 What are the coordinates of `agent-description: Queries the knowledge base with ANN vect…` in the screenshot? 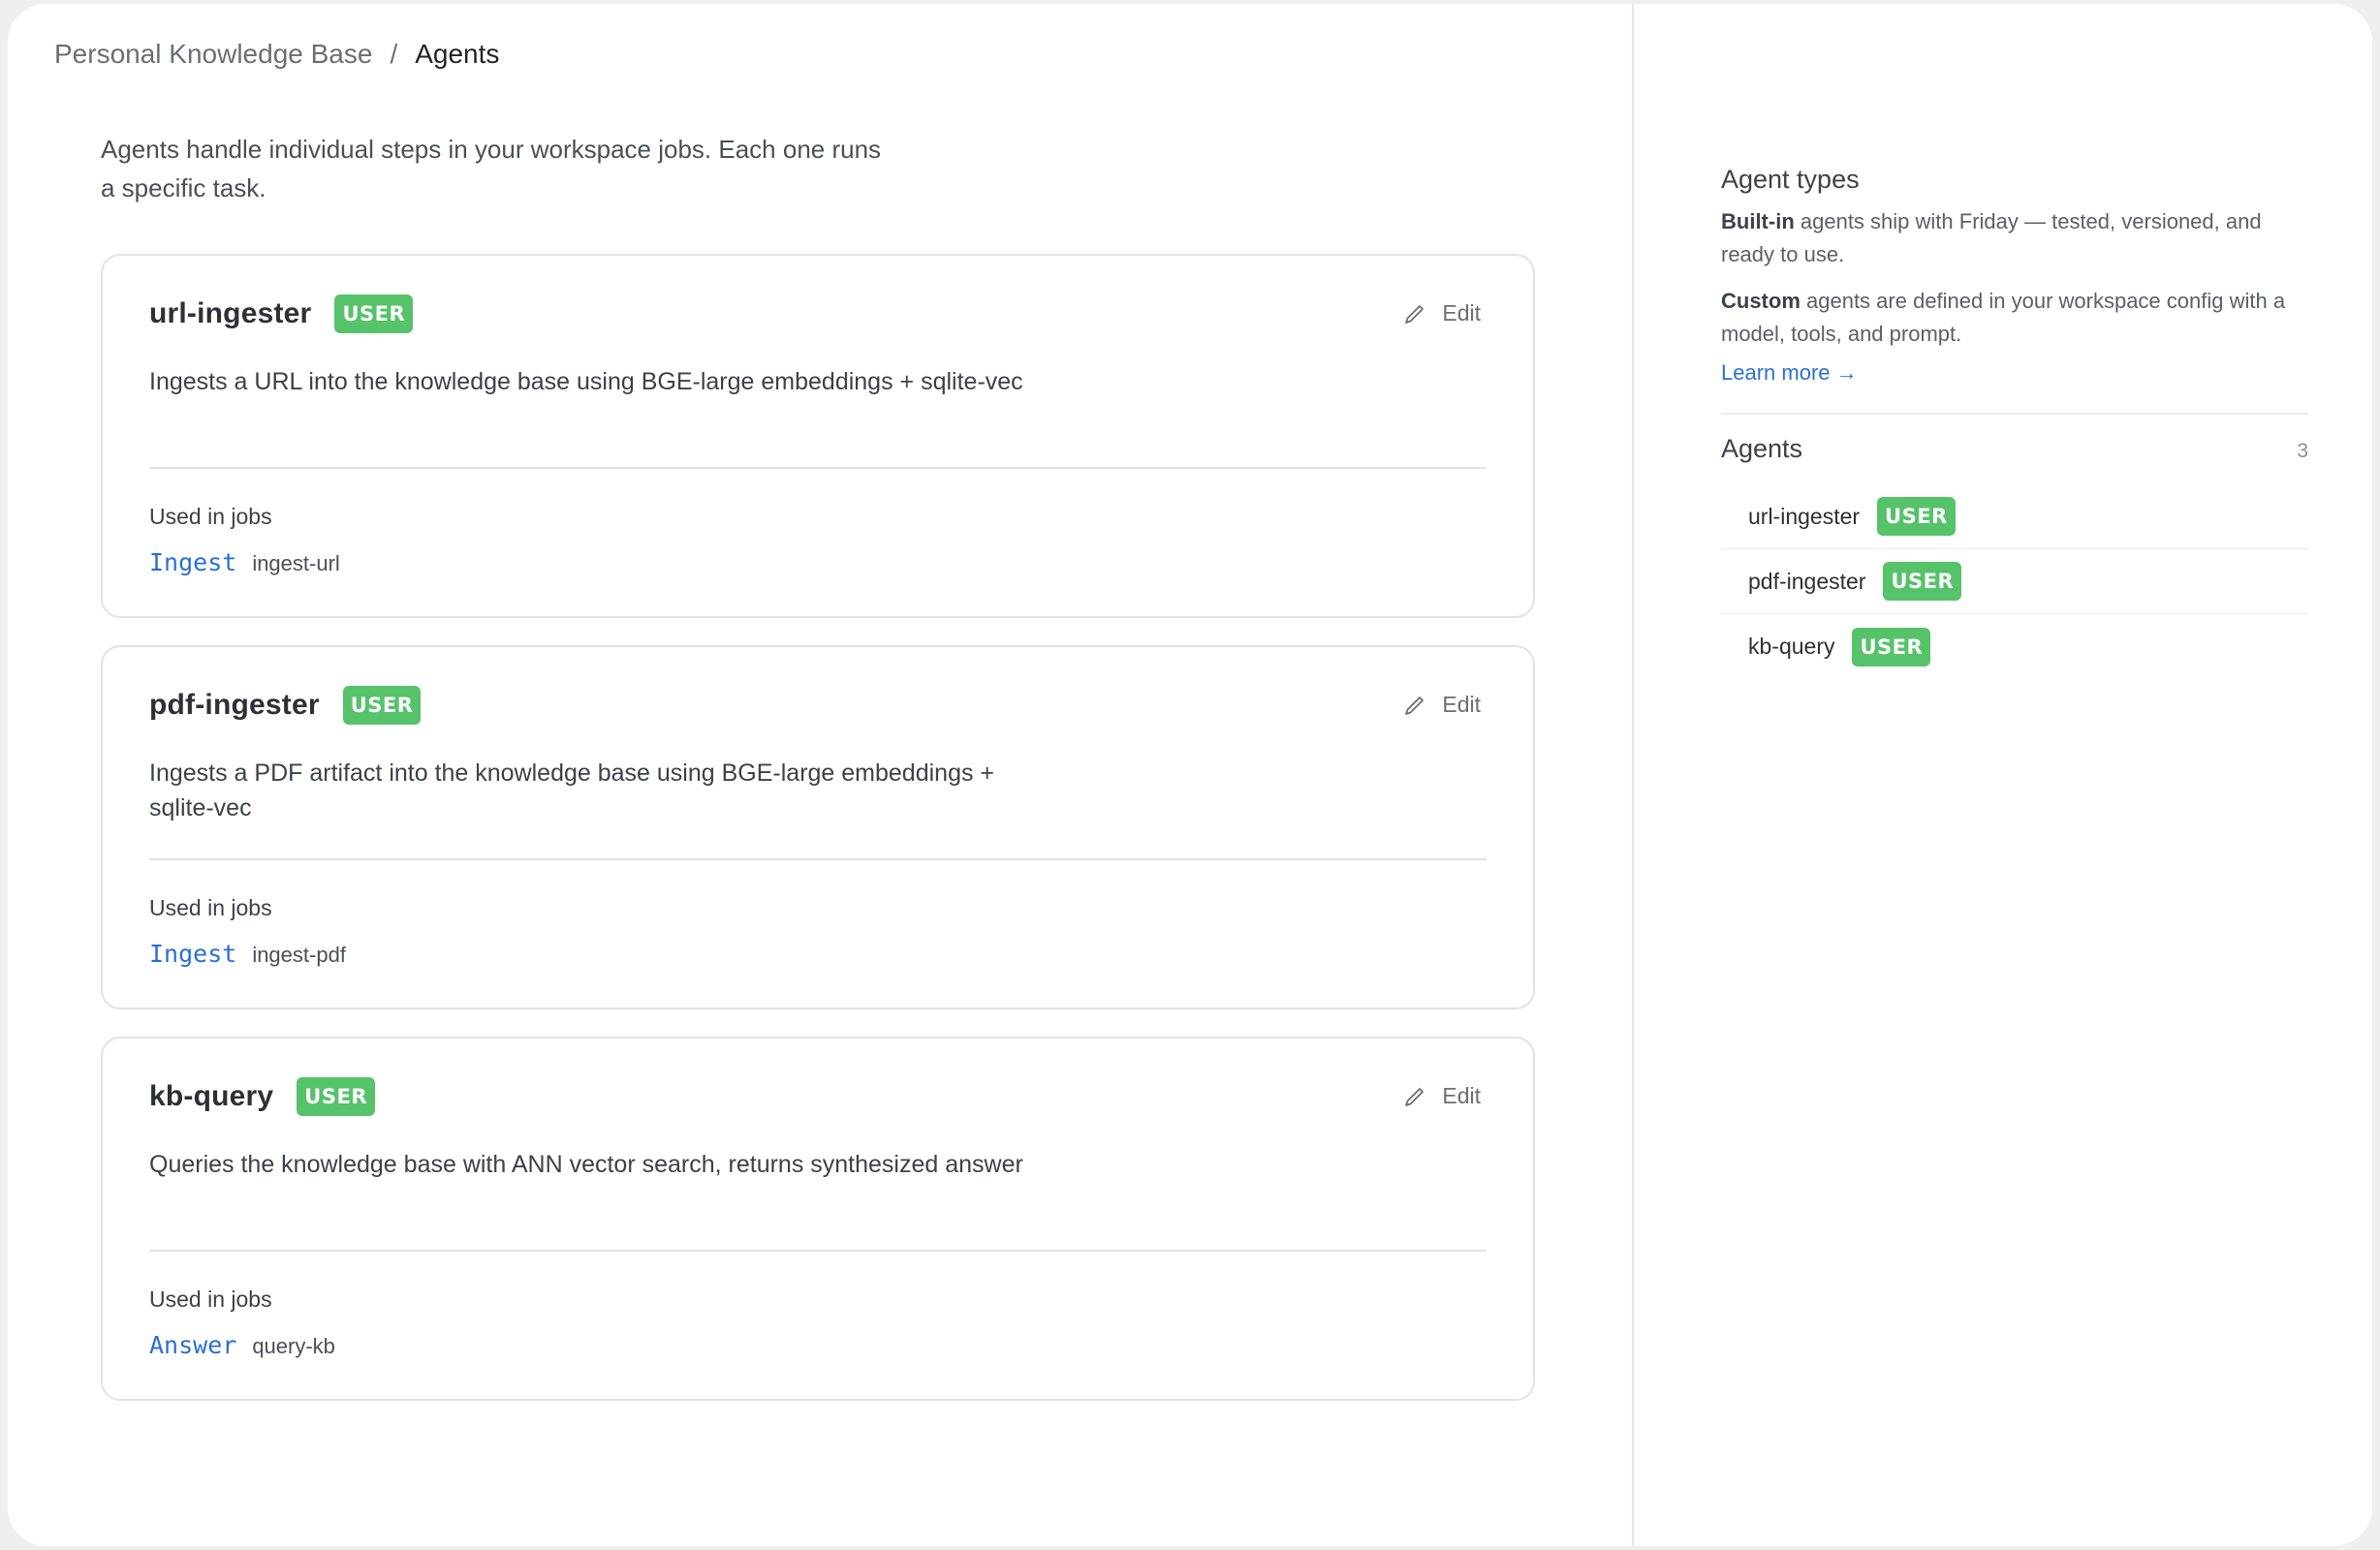 It's located at (586, 1164).